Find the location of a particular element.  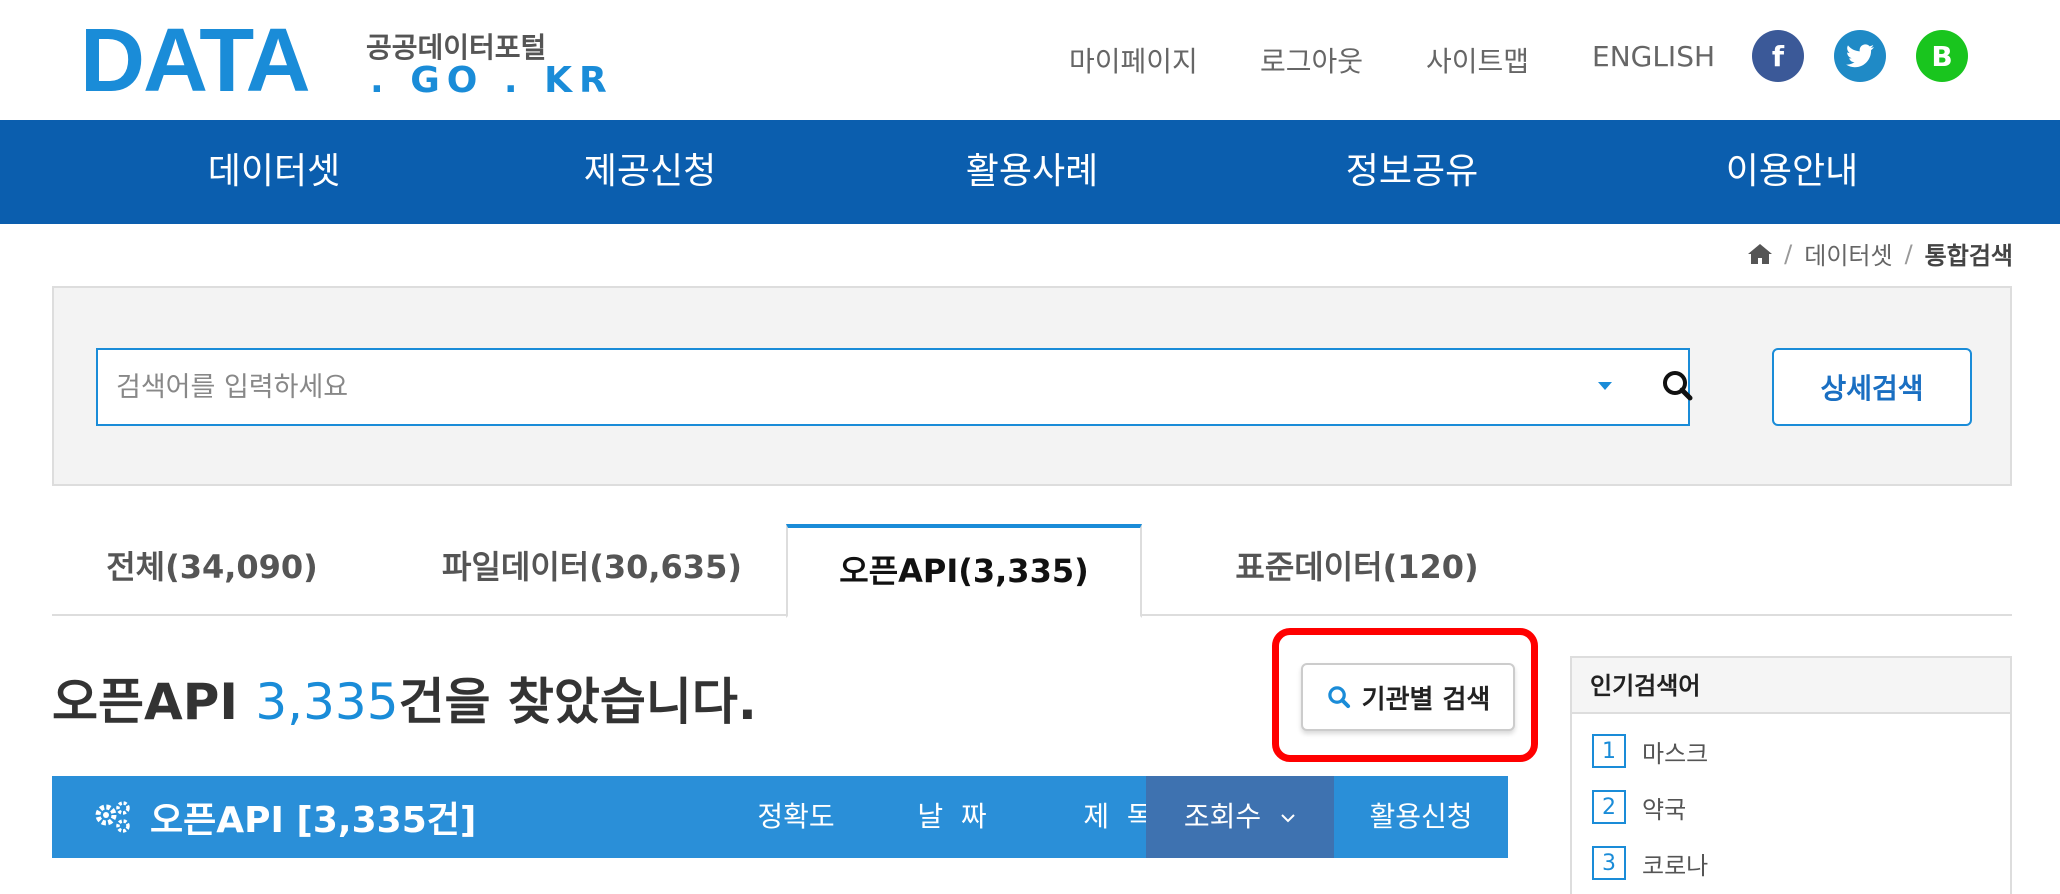

keyword-label: 마스크 is located at coordinates (1675, 753).